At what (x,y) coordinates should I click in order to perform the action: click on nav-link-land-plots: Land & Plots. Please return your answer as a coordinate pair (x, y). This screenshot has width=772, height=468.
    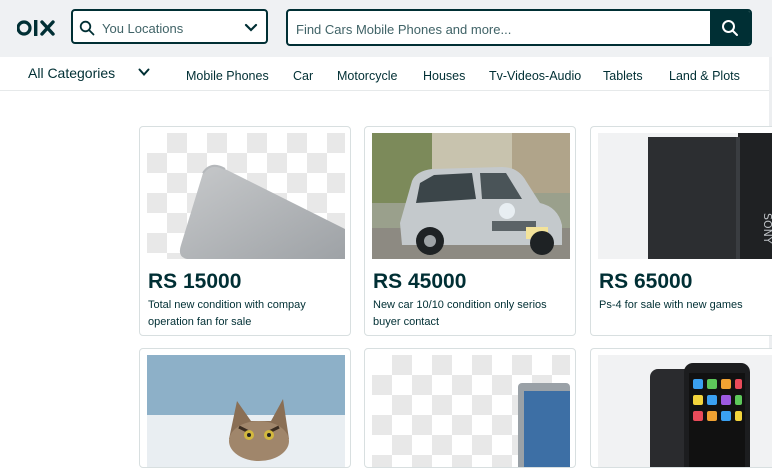
    Looking at the image, I should click on (704, 76).